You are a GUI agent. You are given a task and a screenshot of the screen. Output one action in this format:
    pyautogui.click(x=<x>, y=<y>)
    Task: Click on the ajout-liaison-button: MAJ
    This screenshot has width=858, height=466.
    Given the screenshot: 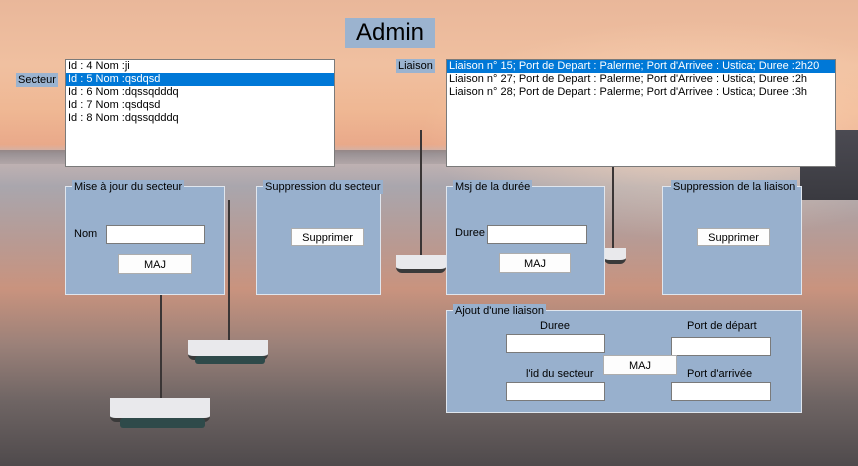 What is the action you would take?
    pyautogui.click(x=640, y=365)
    